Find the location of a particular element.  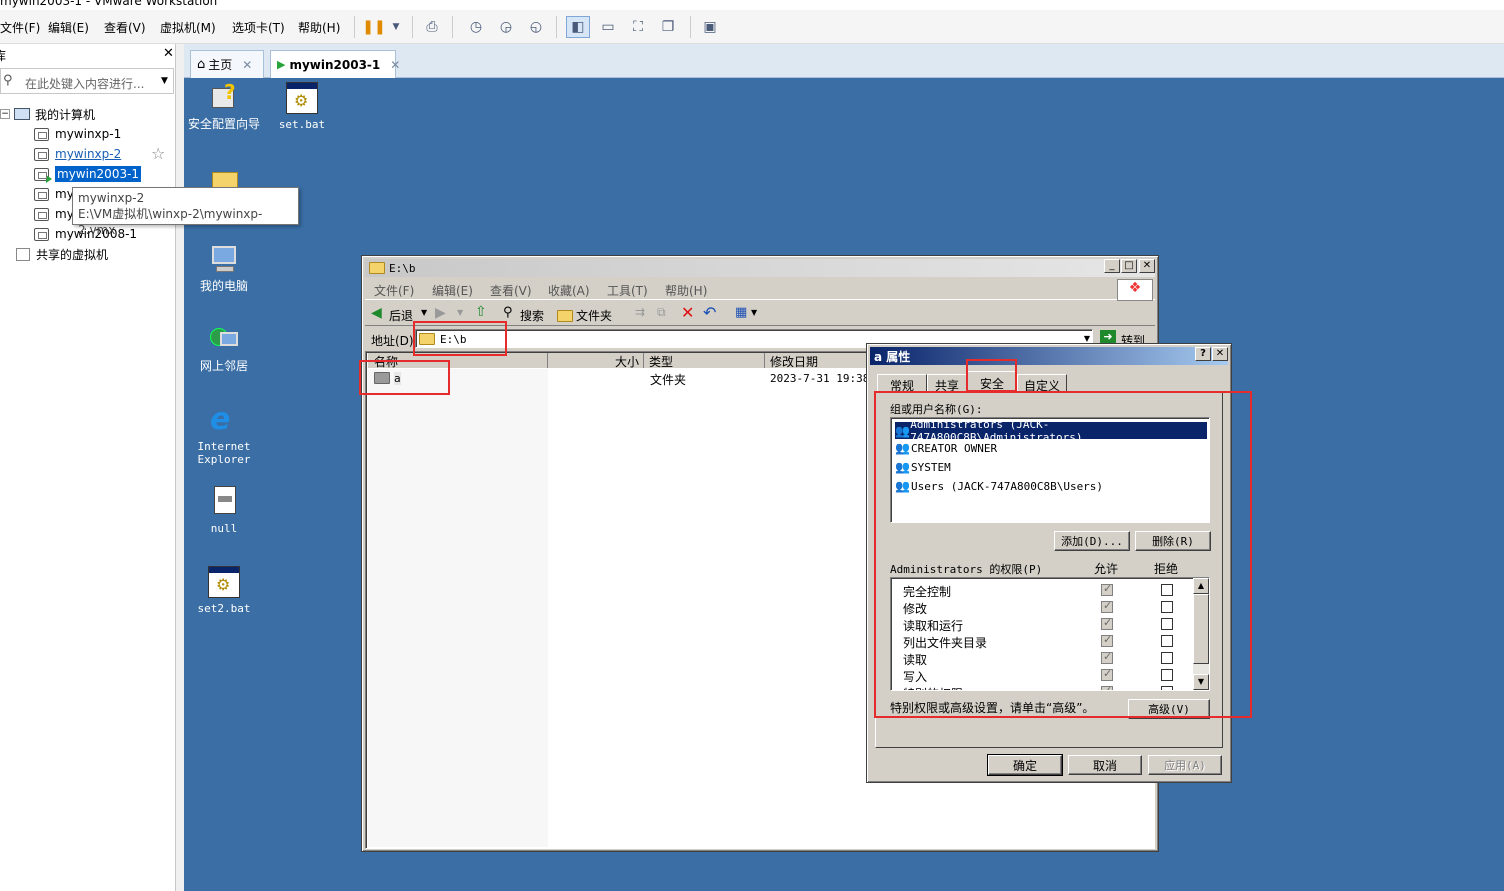

remove-user-button: 删除(R) is located at coordinates (1173, 541).